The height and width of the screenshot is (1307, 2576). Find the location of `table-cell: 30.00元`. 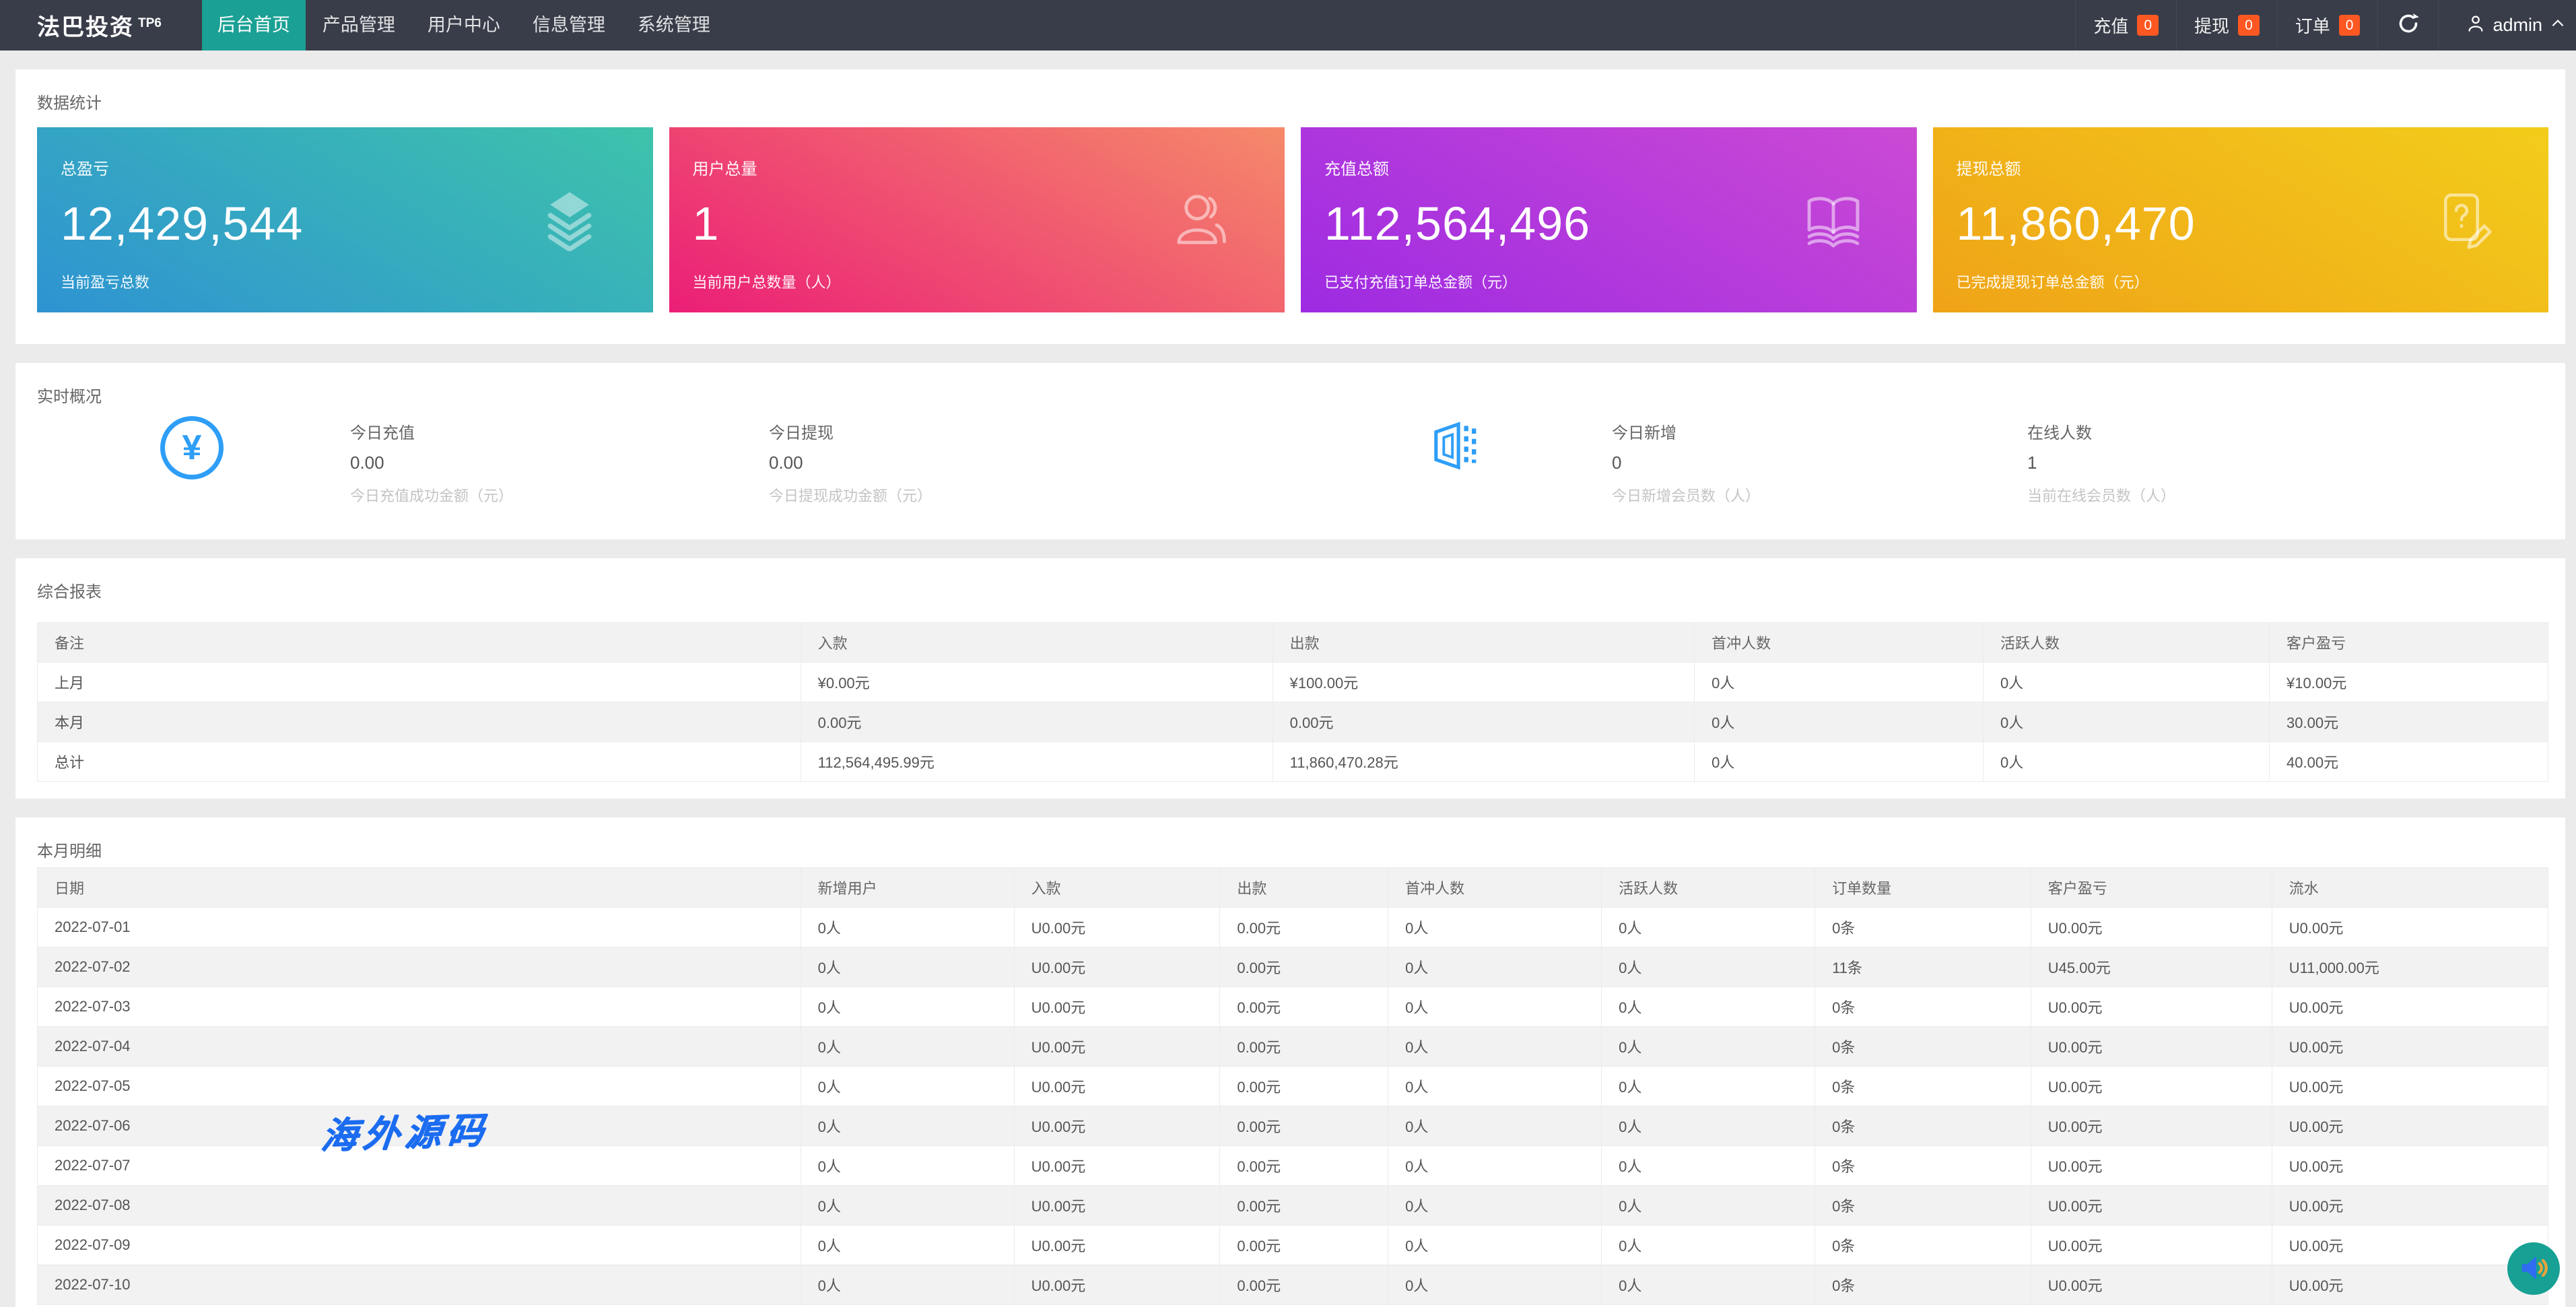

table-cell: 30.00元 is located at coordinates (2408, 722).